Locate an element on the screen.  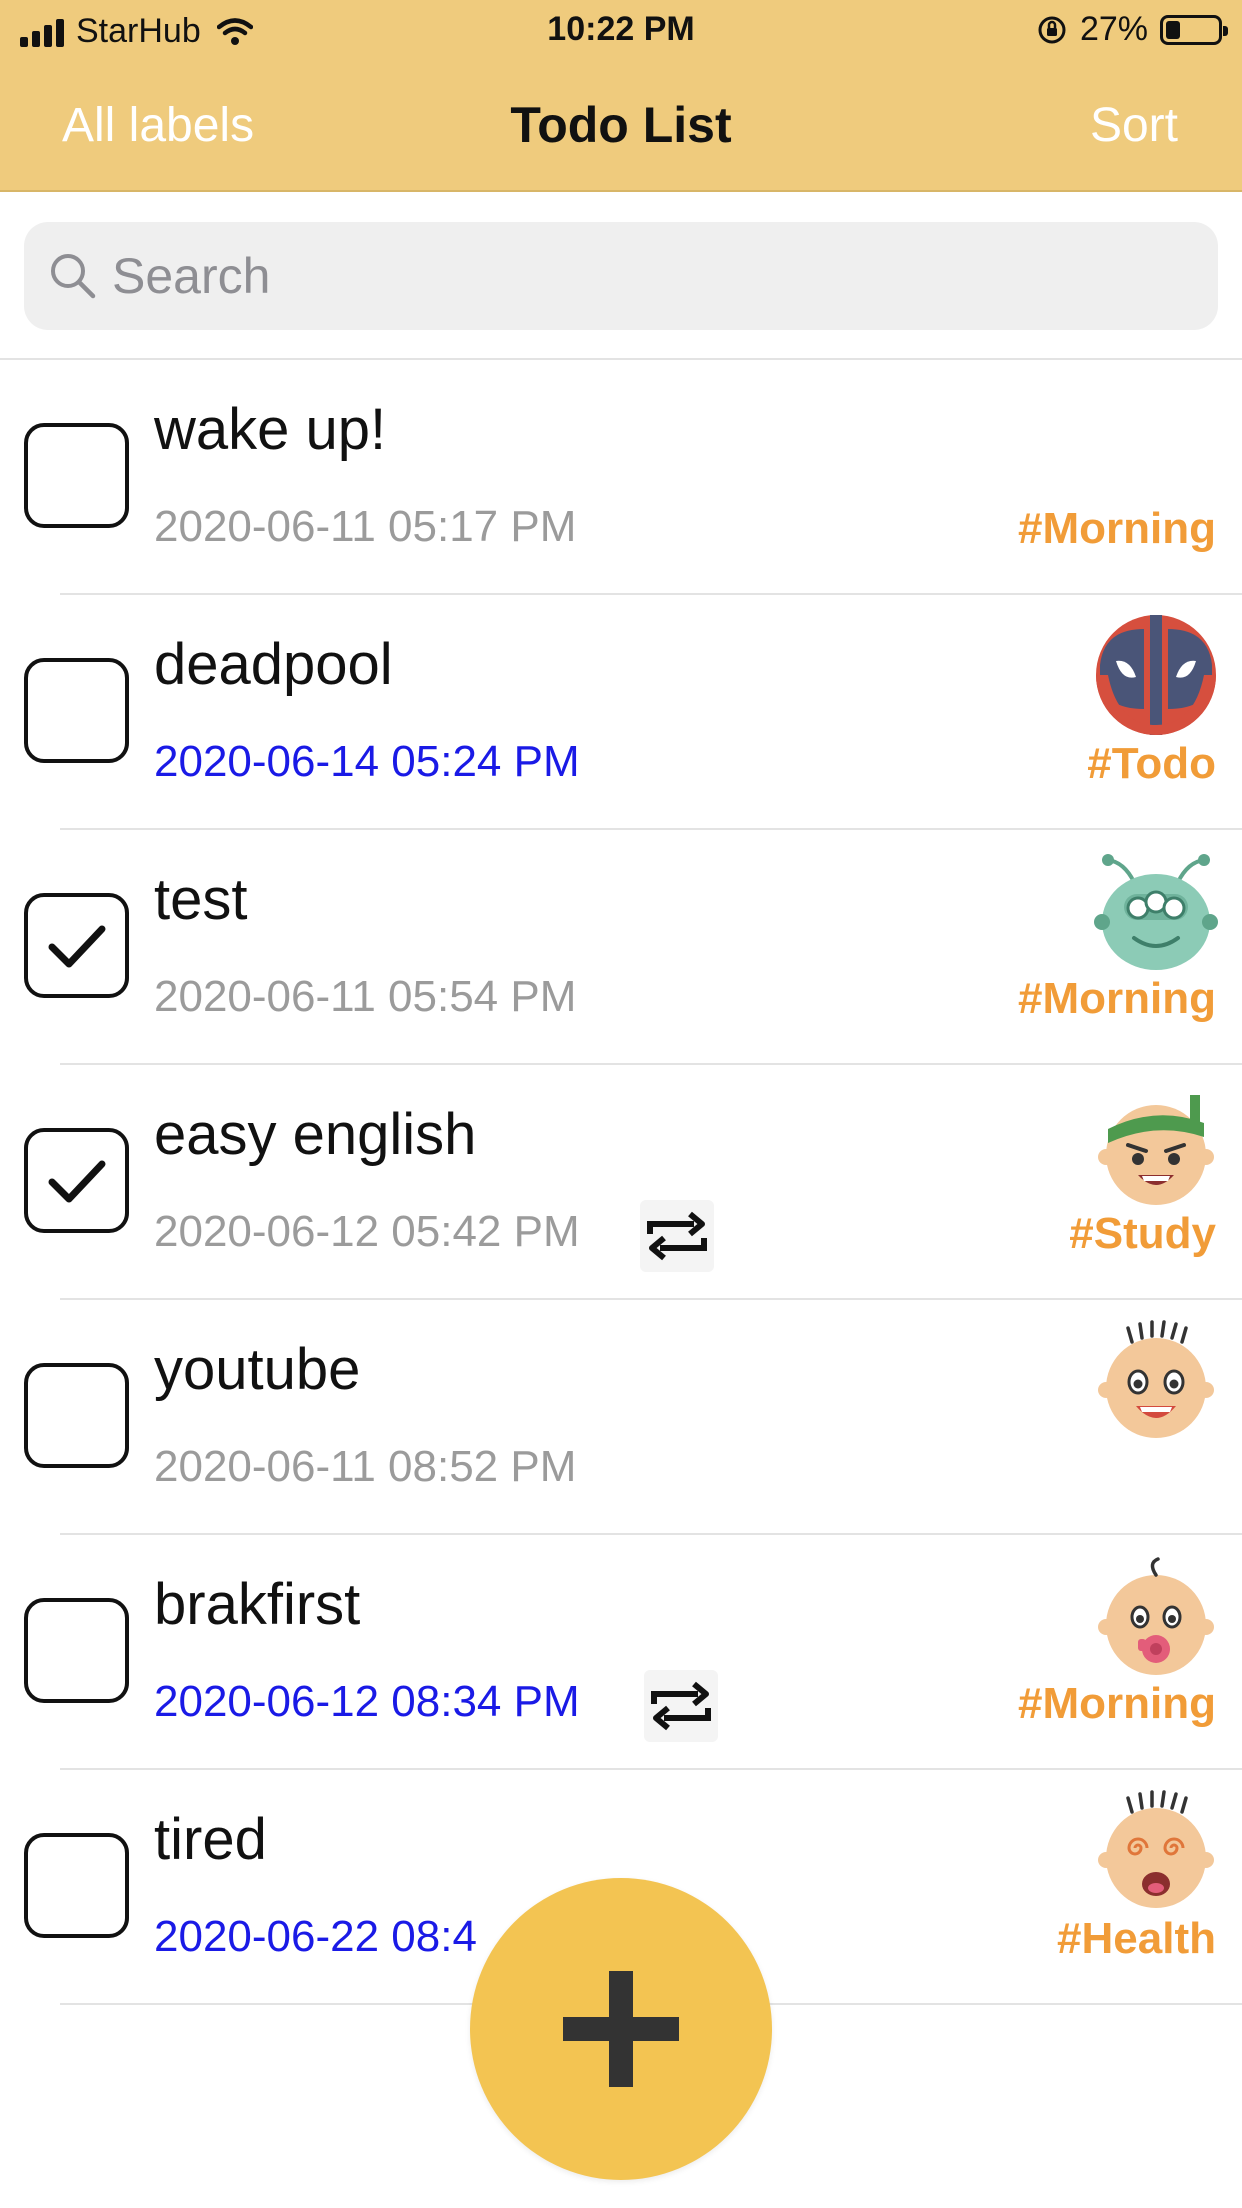
status-right: 27% is located at coordinates (1132, 29).